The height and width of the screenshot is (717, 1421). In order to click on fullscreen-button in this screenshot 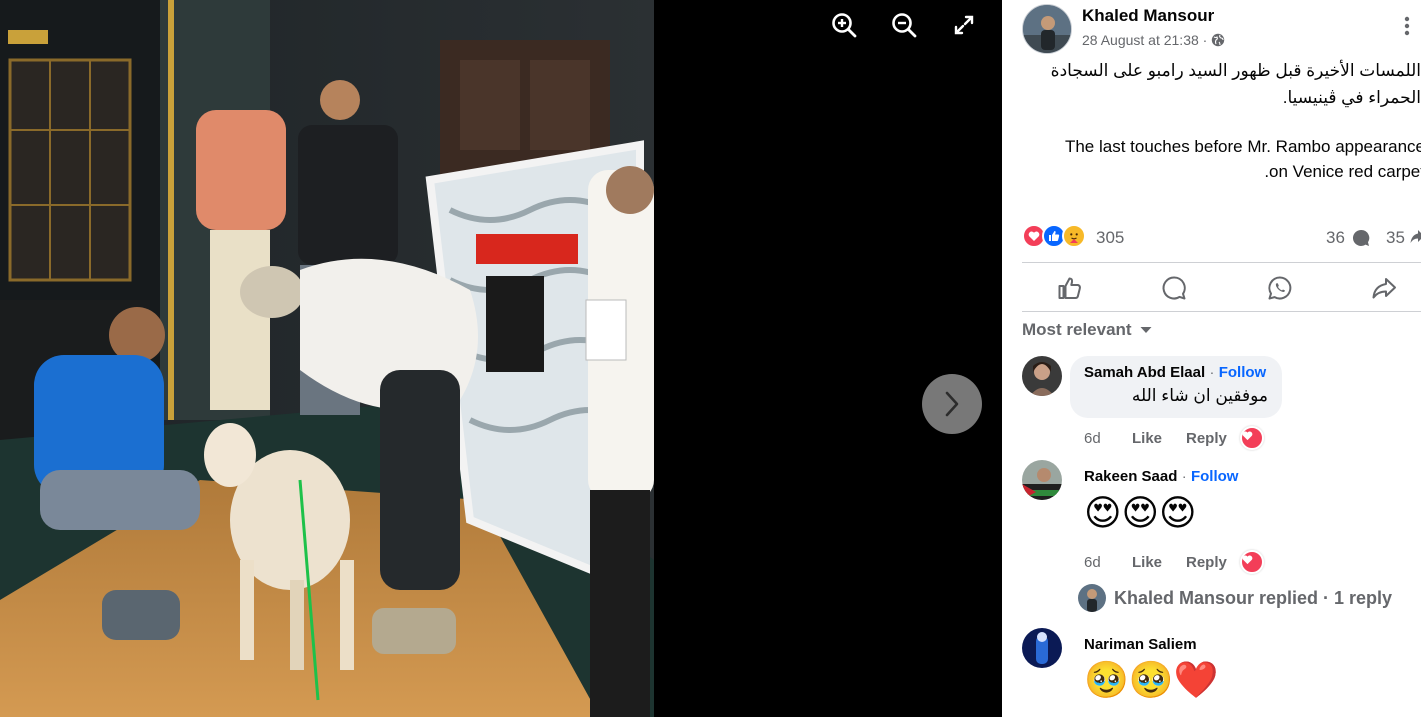, I will do `click(964, 25)`.